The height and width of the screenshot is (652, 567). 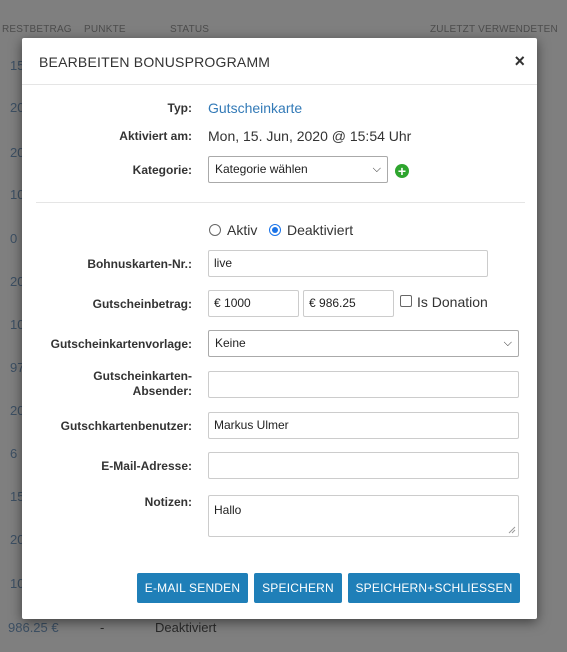 I want to click on email-input, so click(x=363, y=465).